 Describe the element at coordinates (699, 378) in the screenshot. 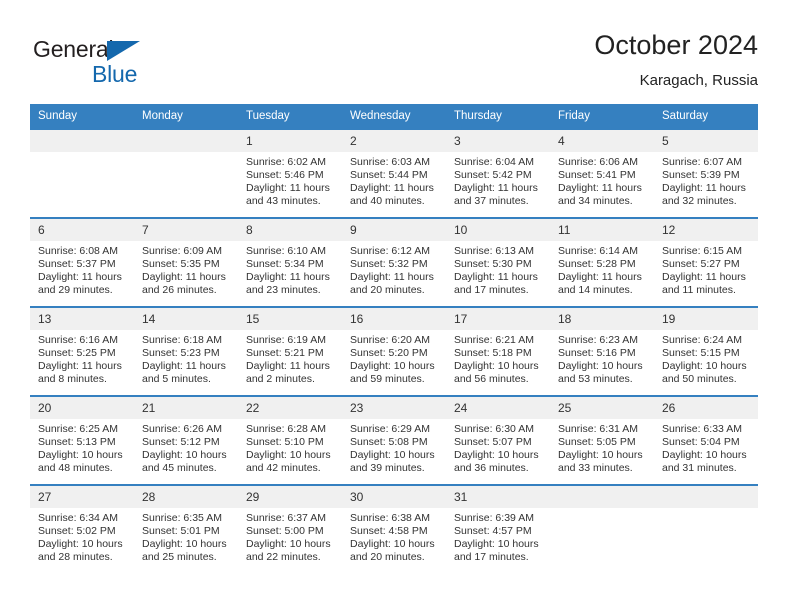

I see `daylight-text-line2: and 50 minutes.` at that location.